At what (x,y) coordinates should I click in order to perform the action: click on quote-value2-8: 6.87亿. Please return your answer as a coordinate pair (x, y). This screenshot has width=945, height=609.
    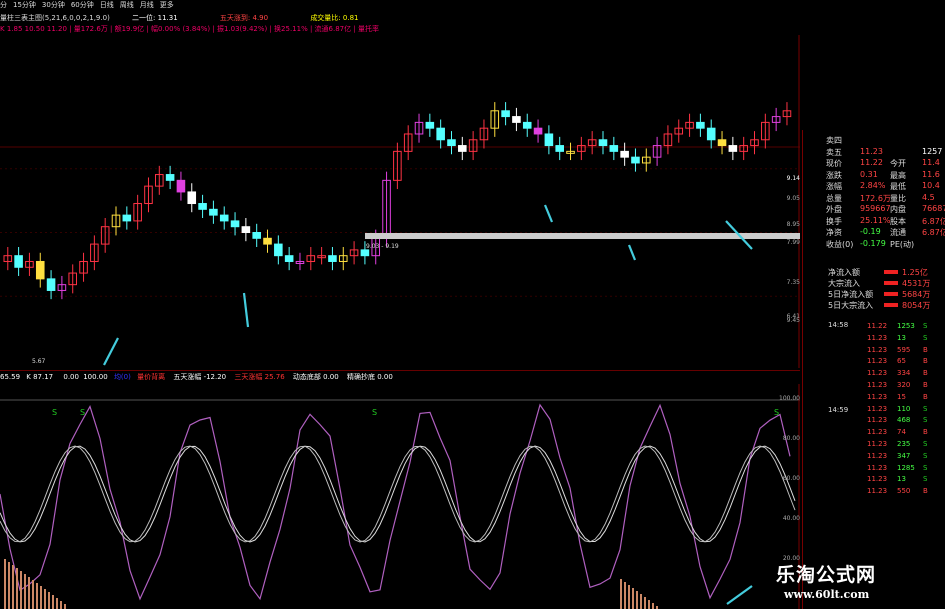
    Looking at the image, I should click on (933, 232).